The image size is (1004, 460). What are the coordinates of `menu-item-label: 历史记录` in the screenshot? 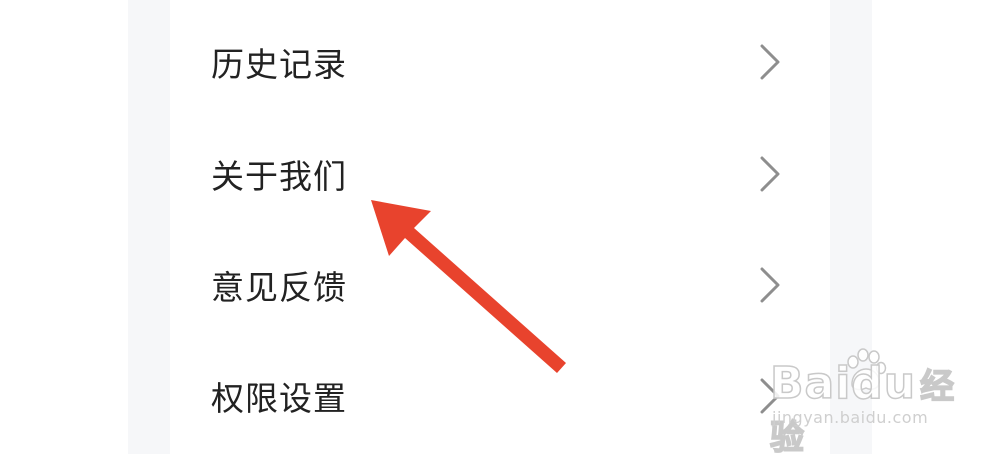 It's located at (279, 64).